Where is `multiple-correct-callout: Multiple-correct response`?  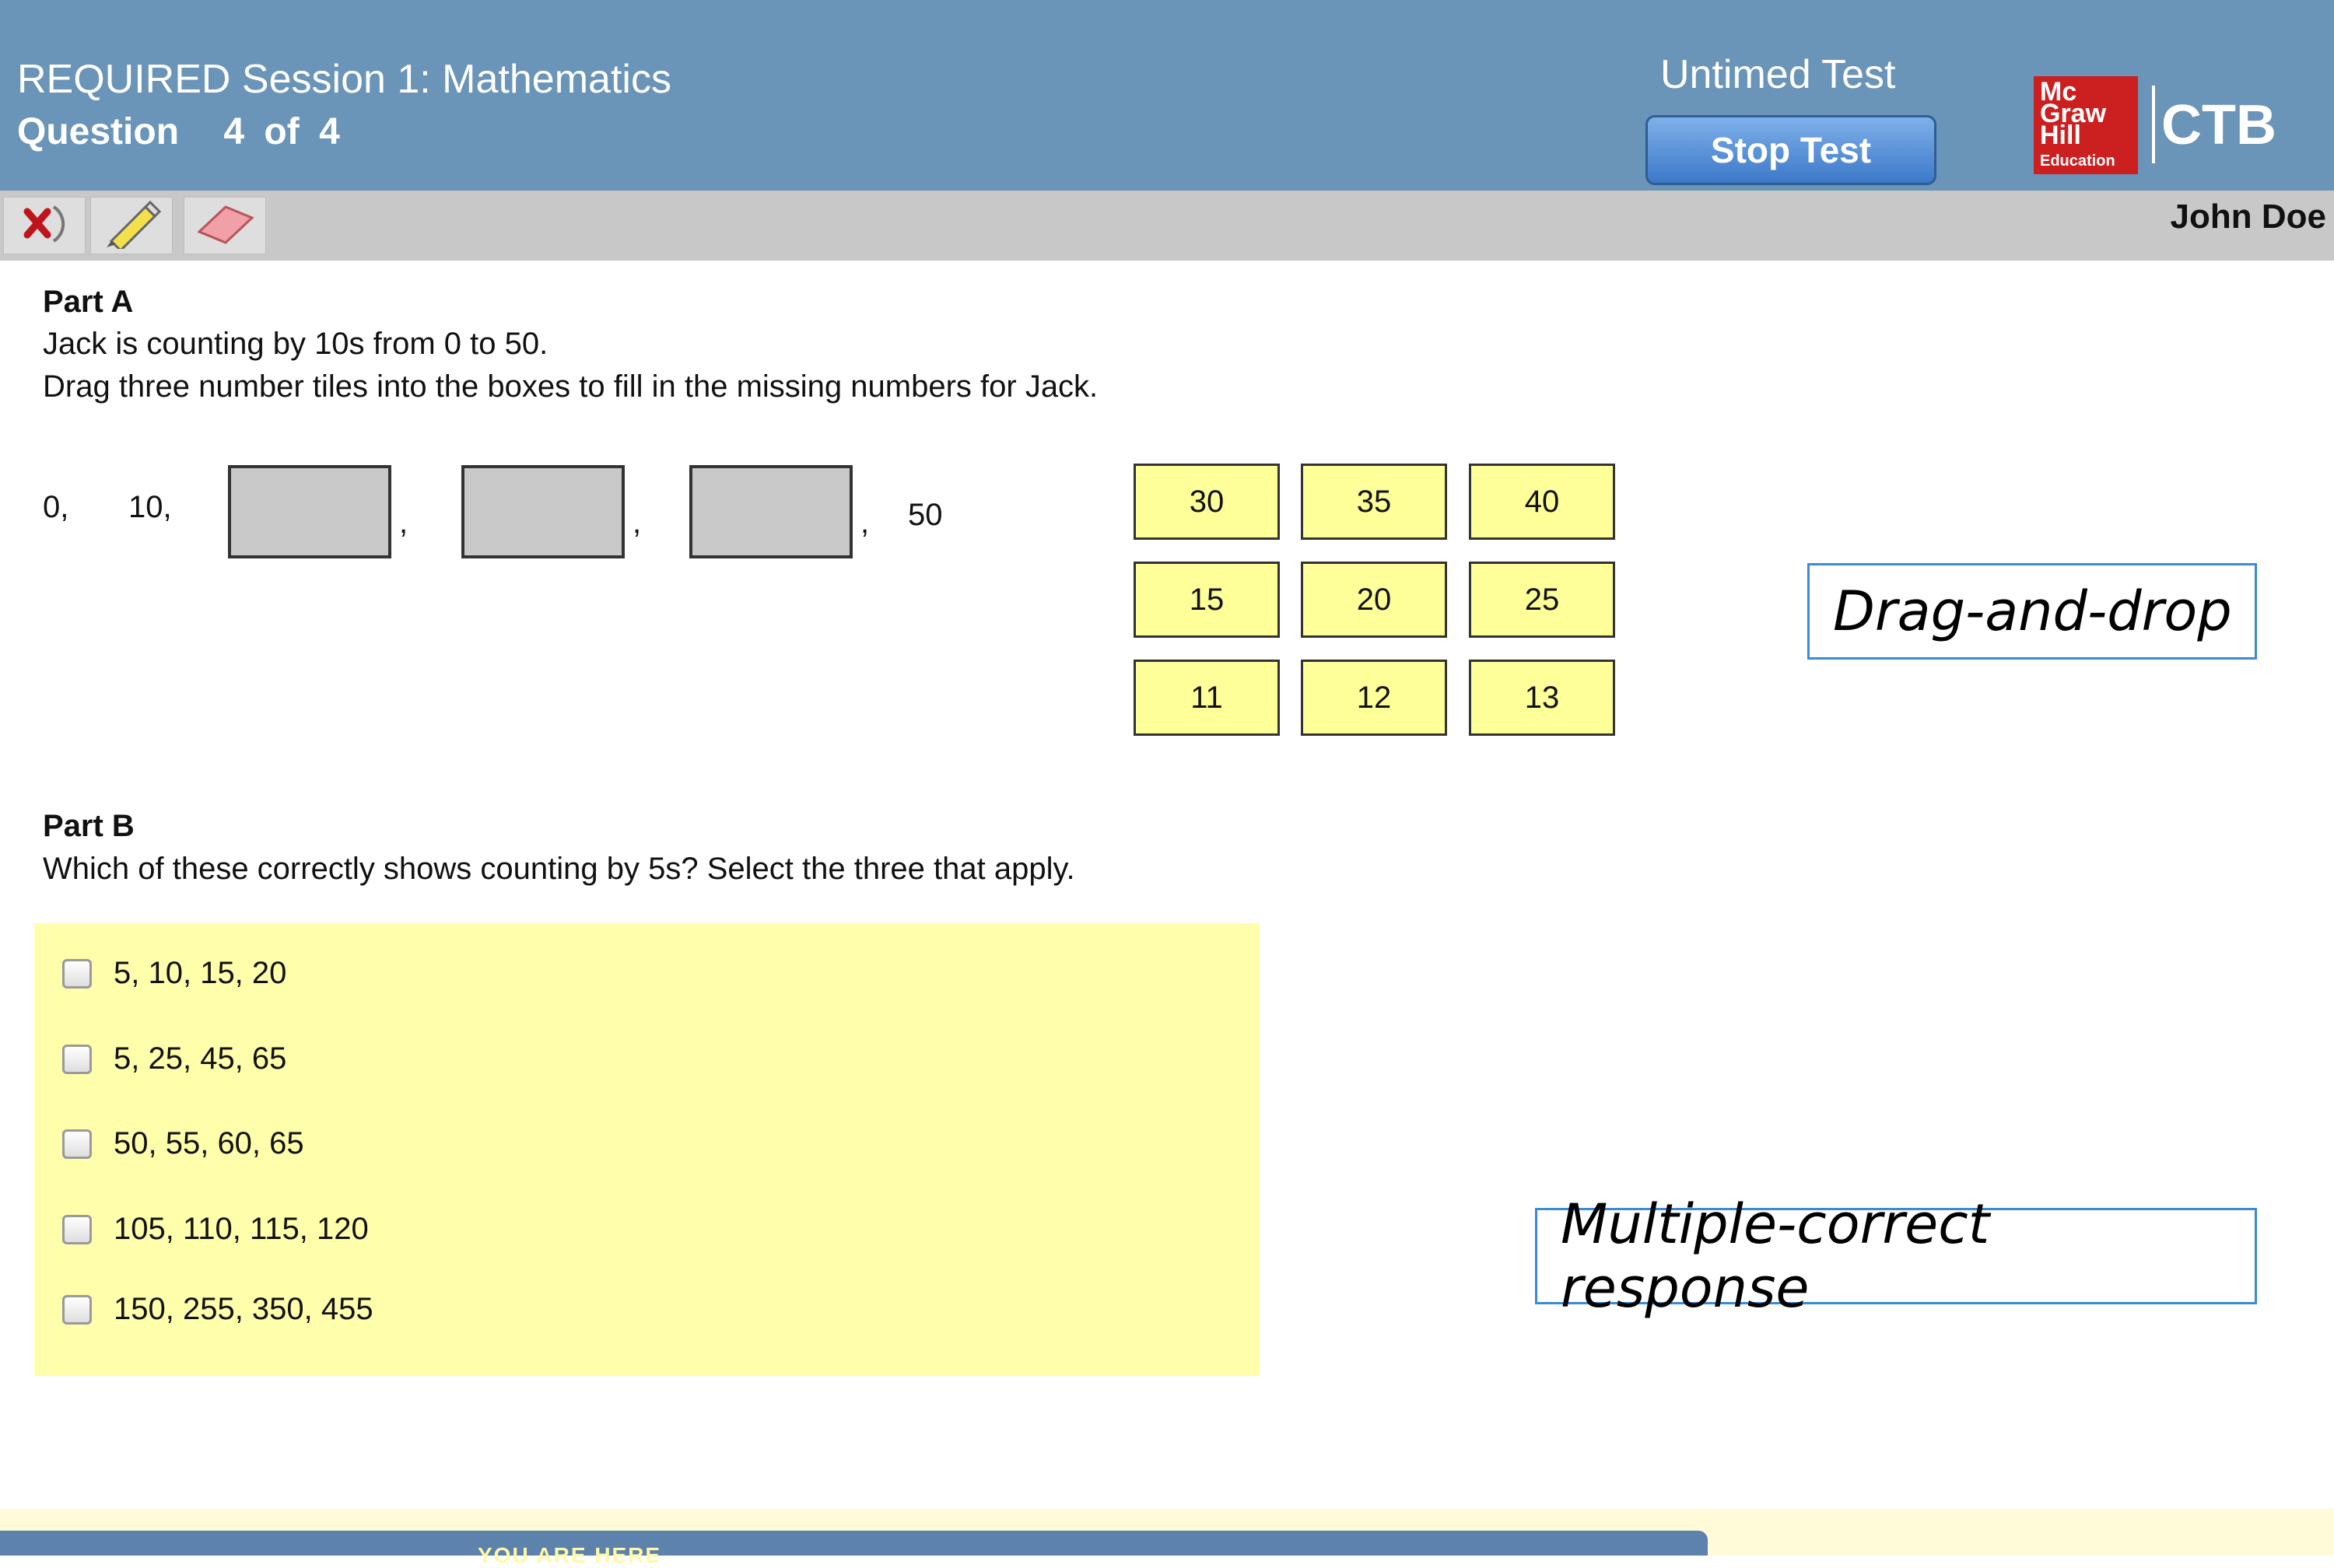
multiple-correct-callout: Multiple-correct response is located at coordinates (1896, 1256).